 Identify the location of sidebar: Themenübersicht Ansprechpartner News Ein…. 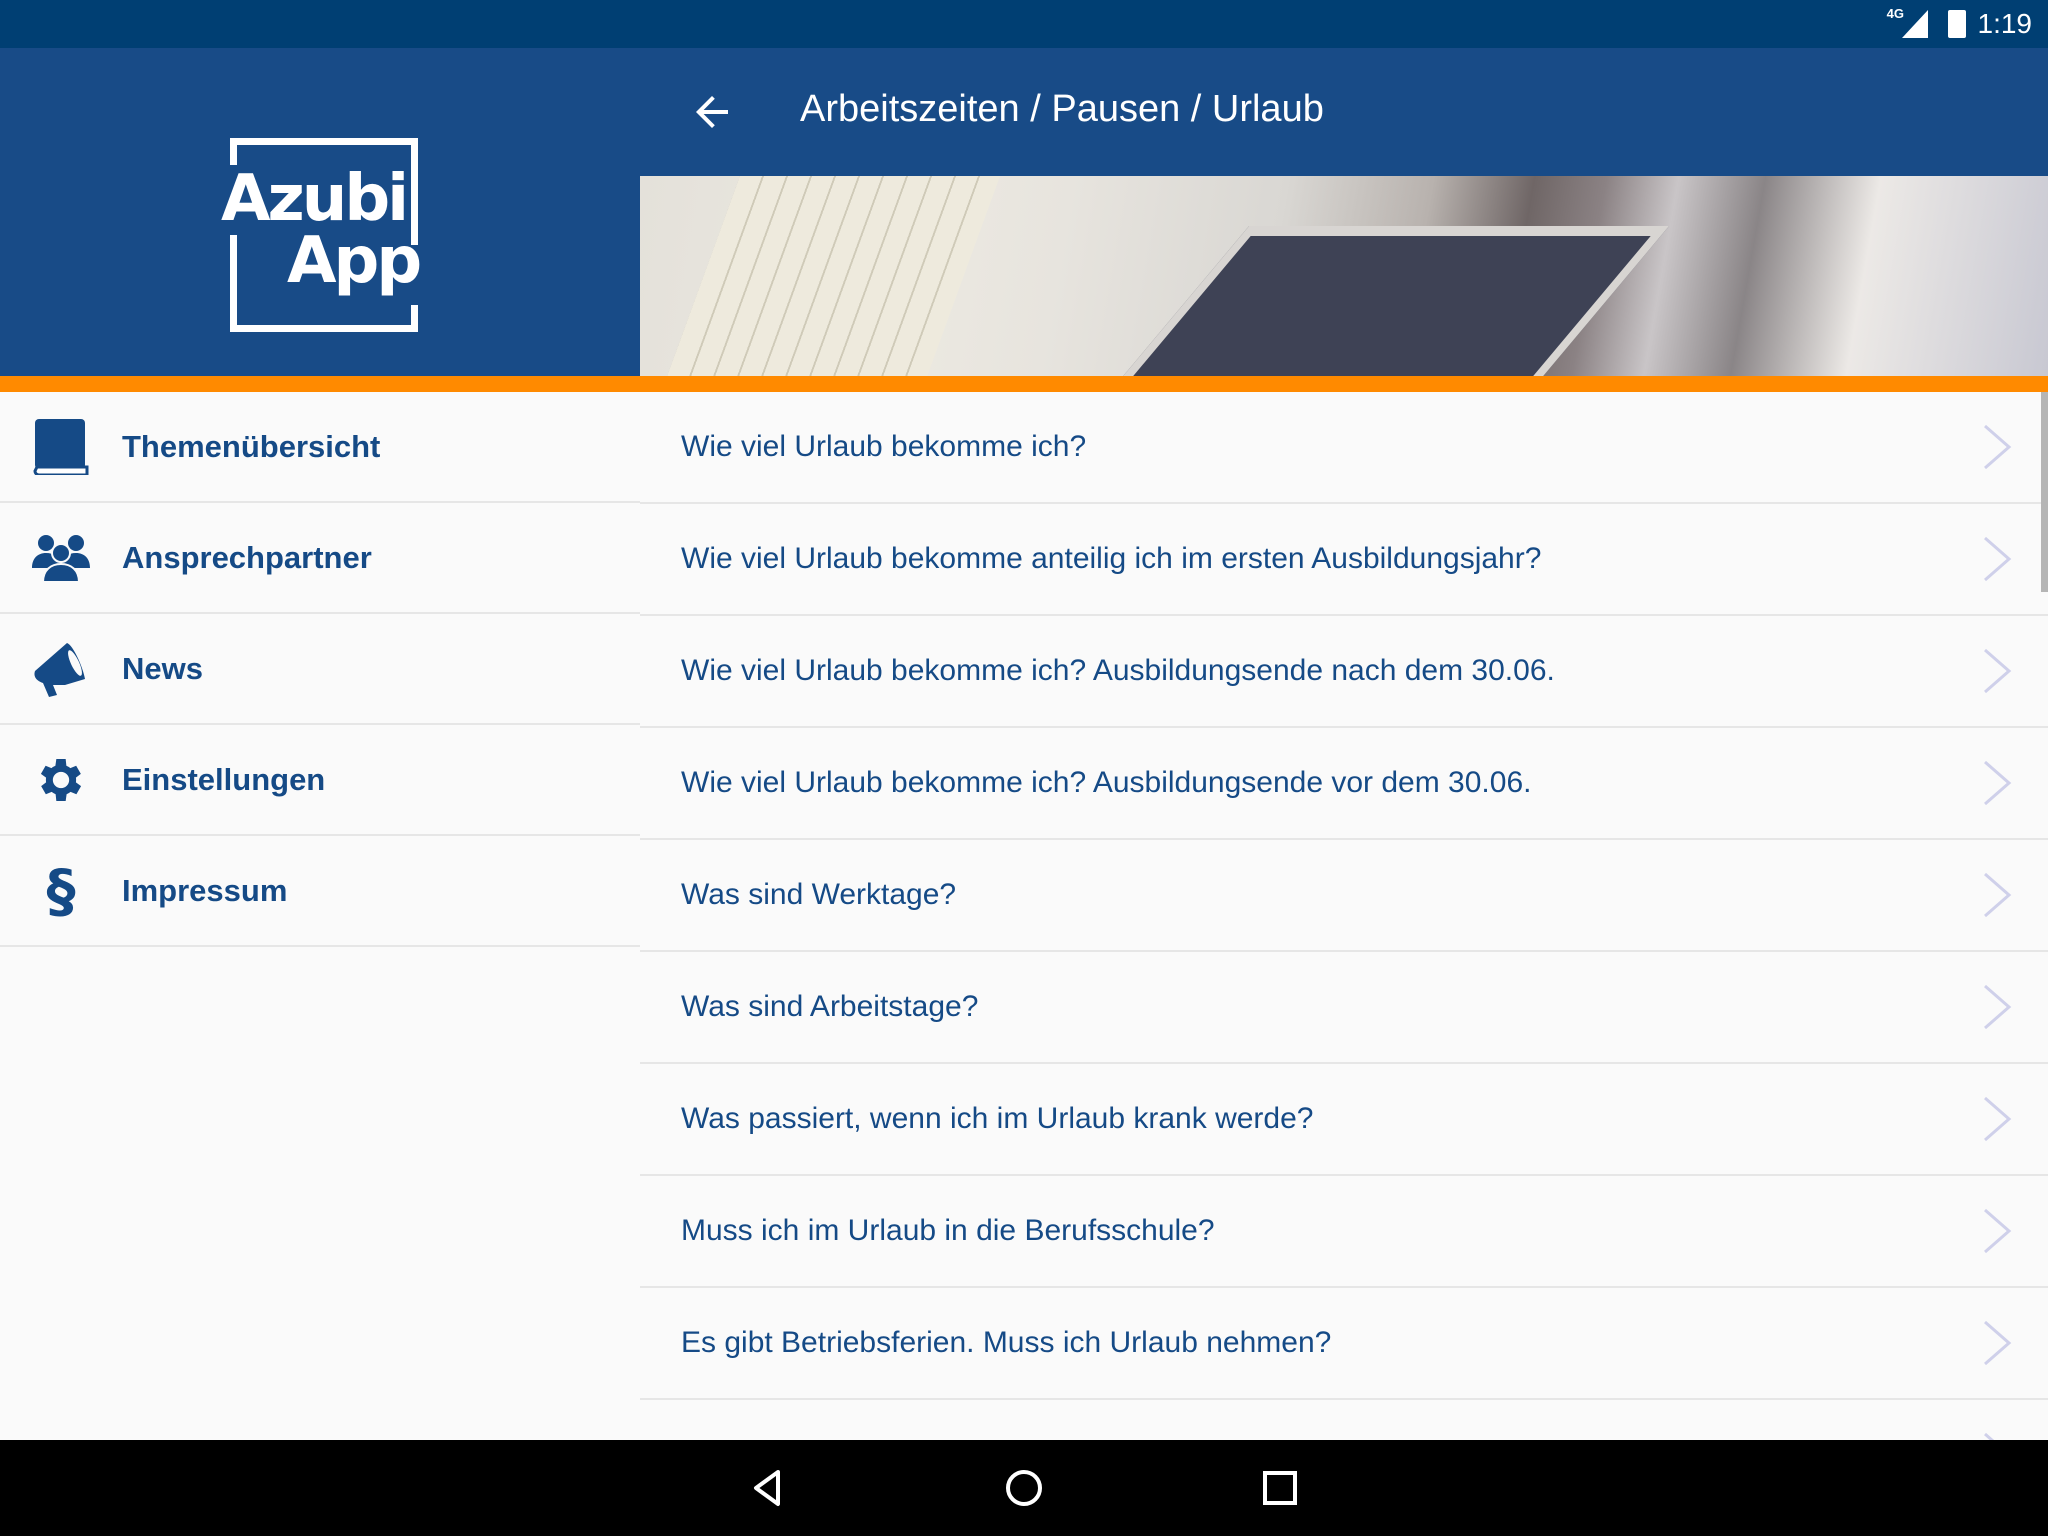
(320, 669).